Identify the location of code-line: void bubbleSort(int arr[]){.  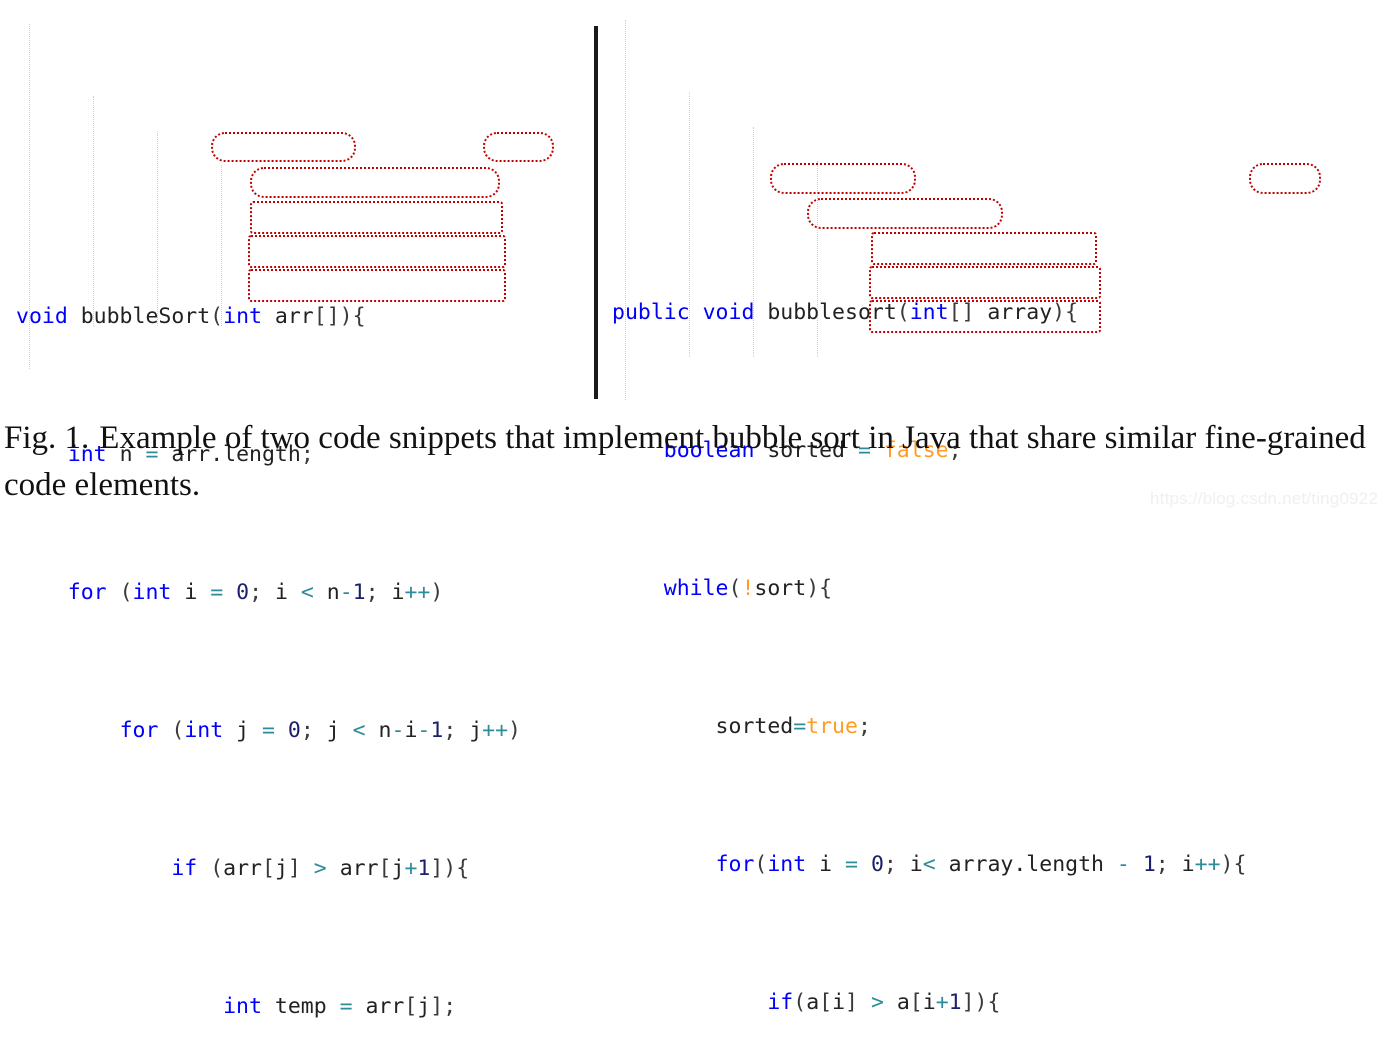
(191, 316).